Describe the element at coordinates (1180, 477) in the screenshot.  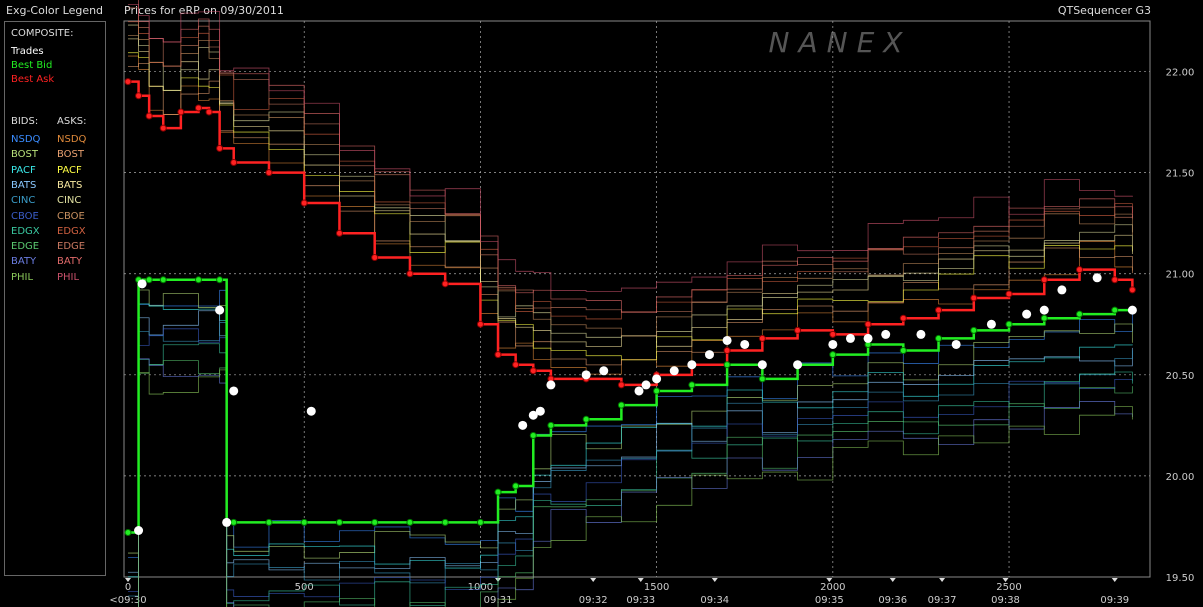
I see `y-tick-label: 20.00` at that location.